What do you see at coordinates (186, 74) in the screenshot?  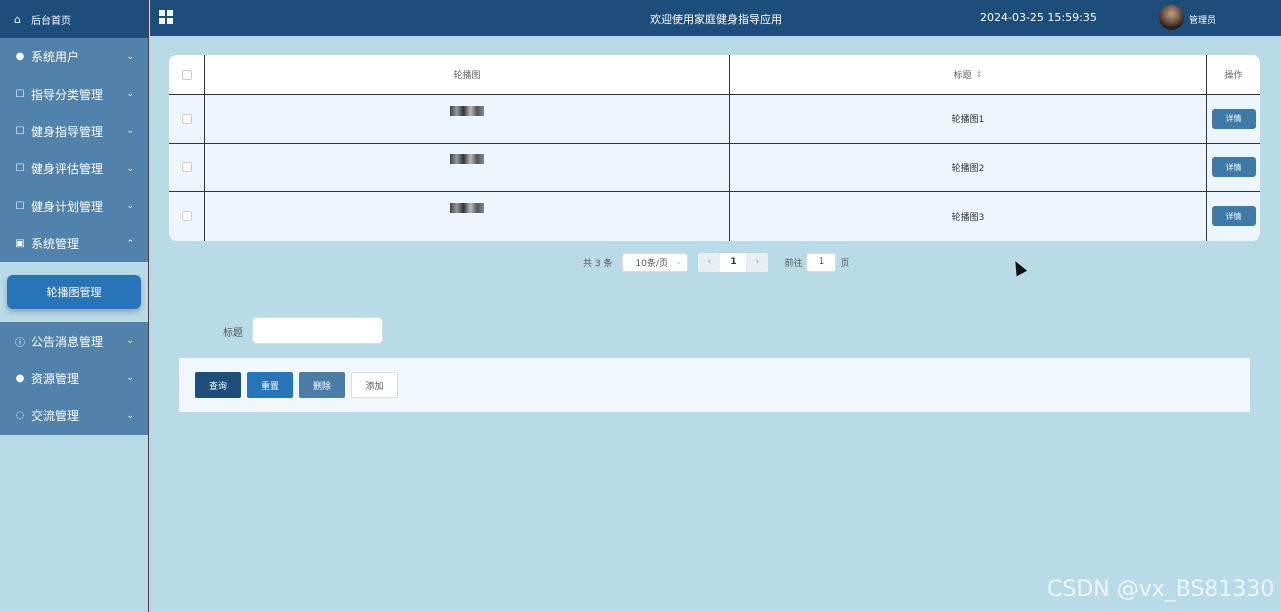 I see `select-all-checkbox` at bounding box center [186, 74].